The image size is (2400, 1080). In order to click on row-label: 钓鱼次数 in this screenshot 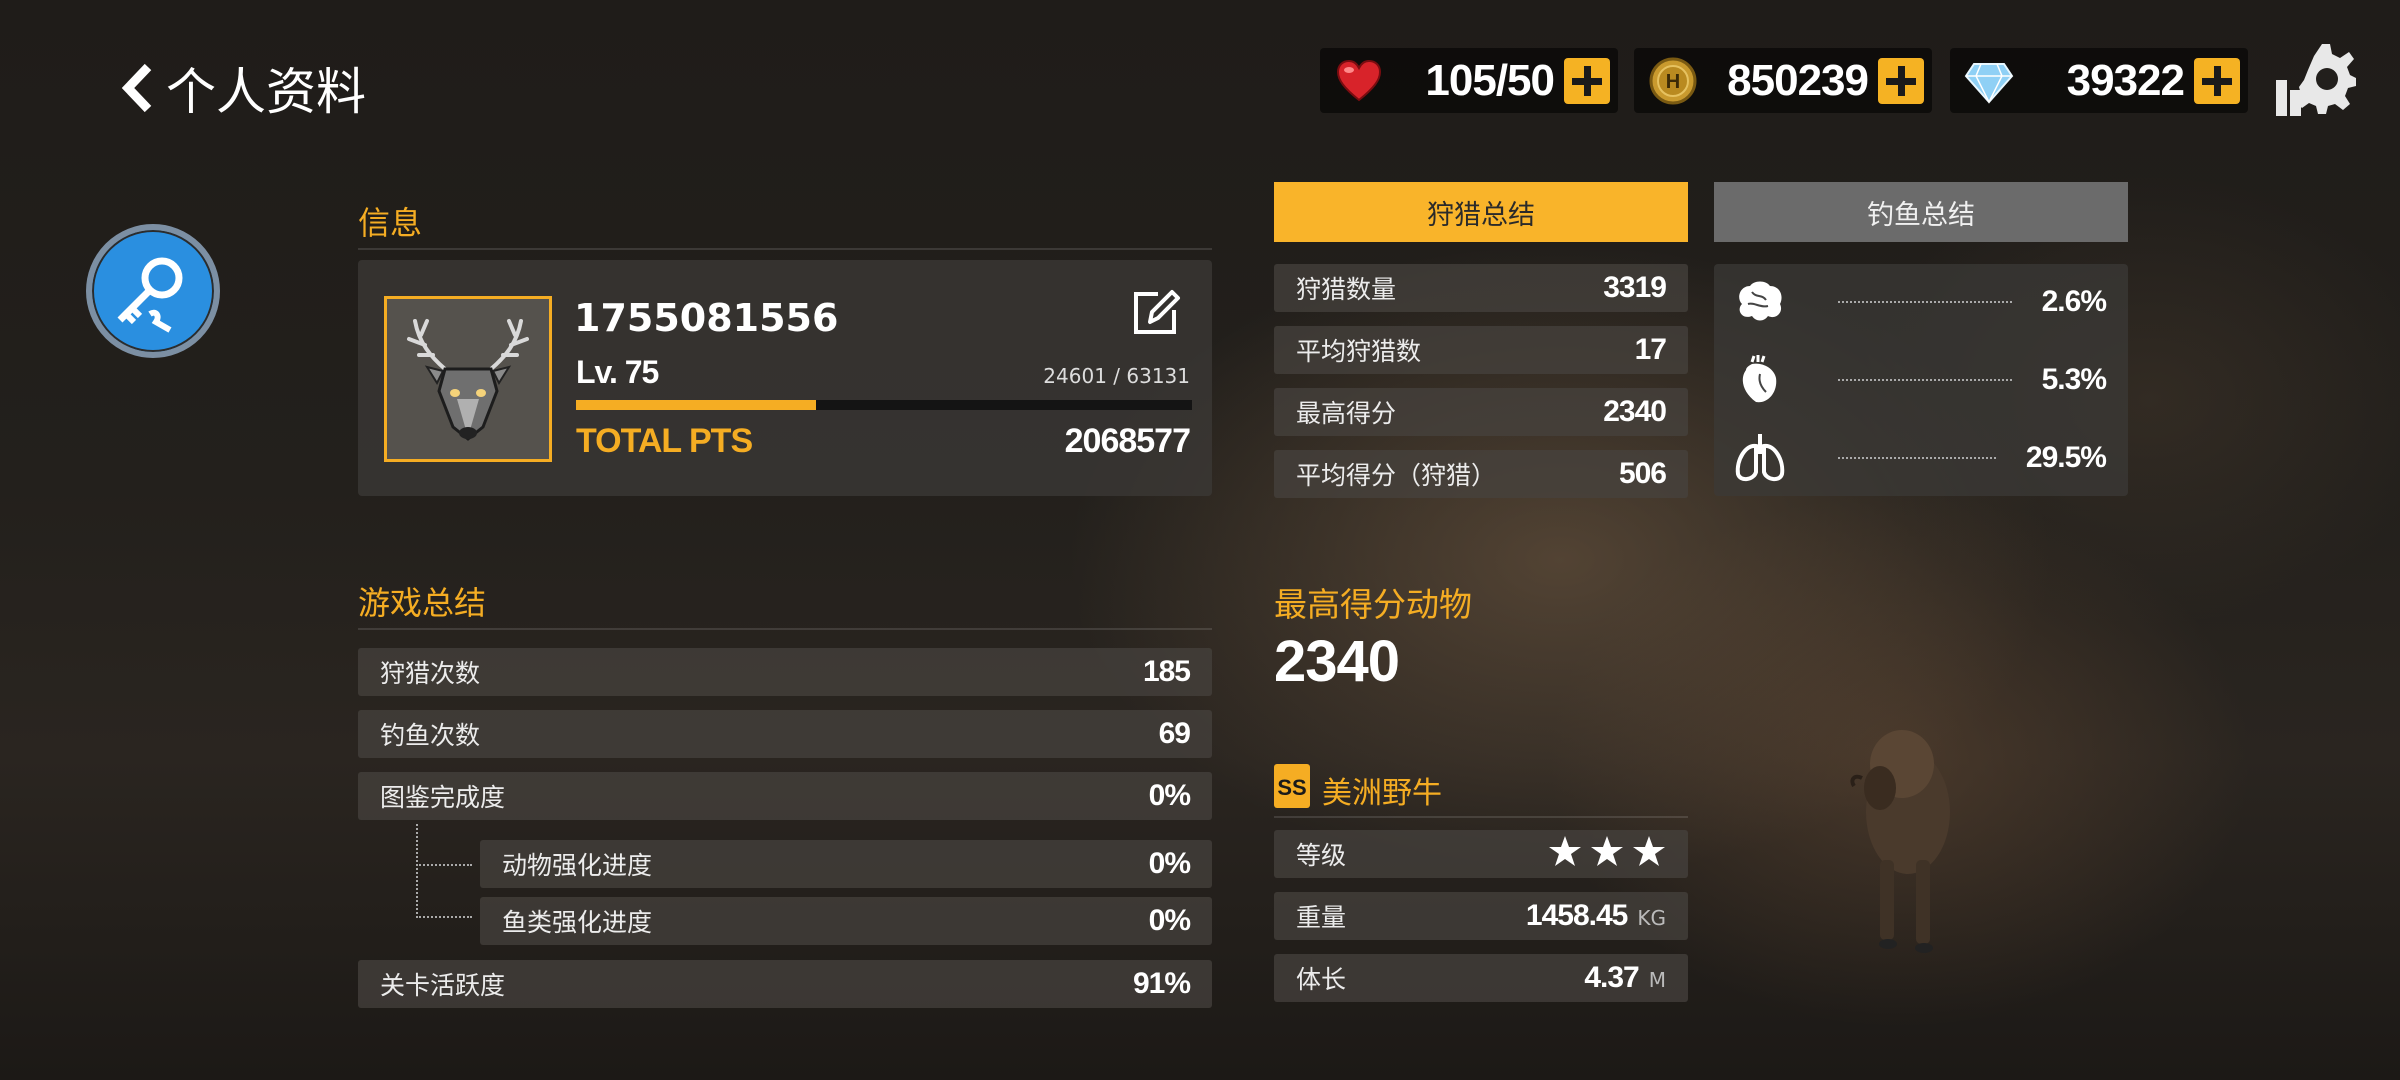, I will do `click(430, 735)`.